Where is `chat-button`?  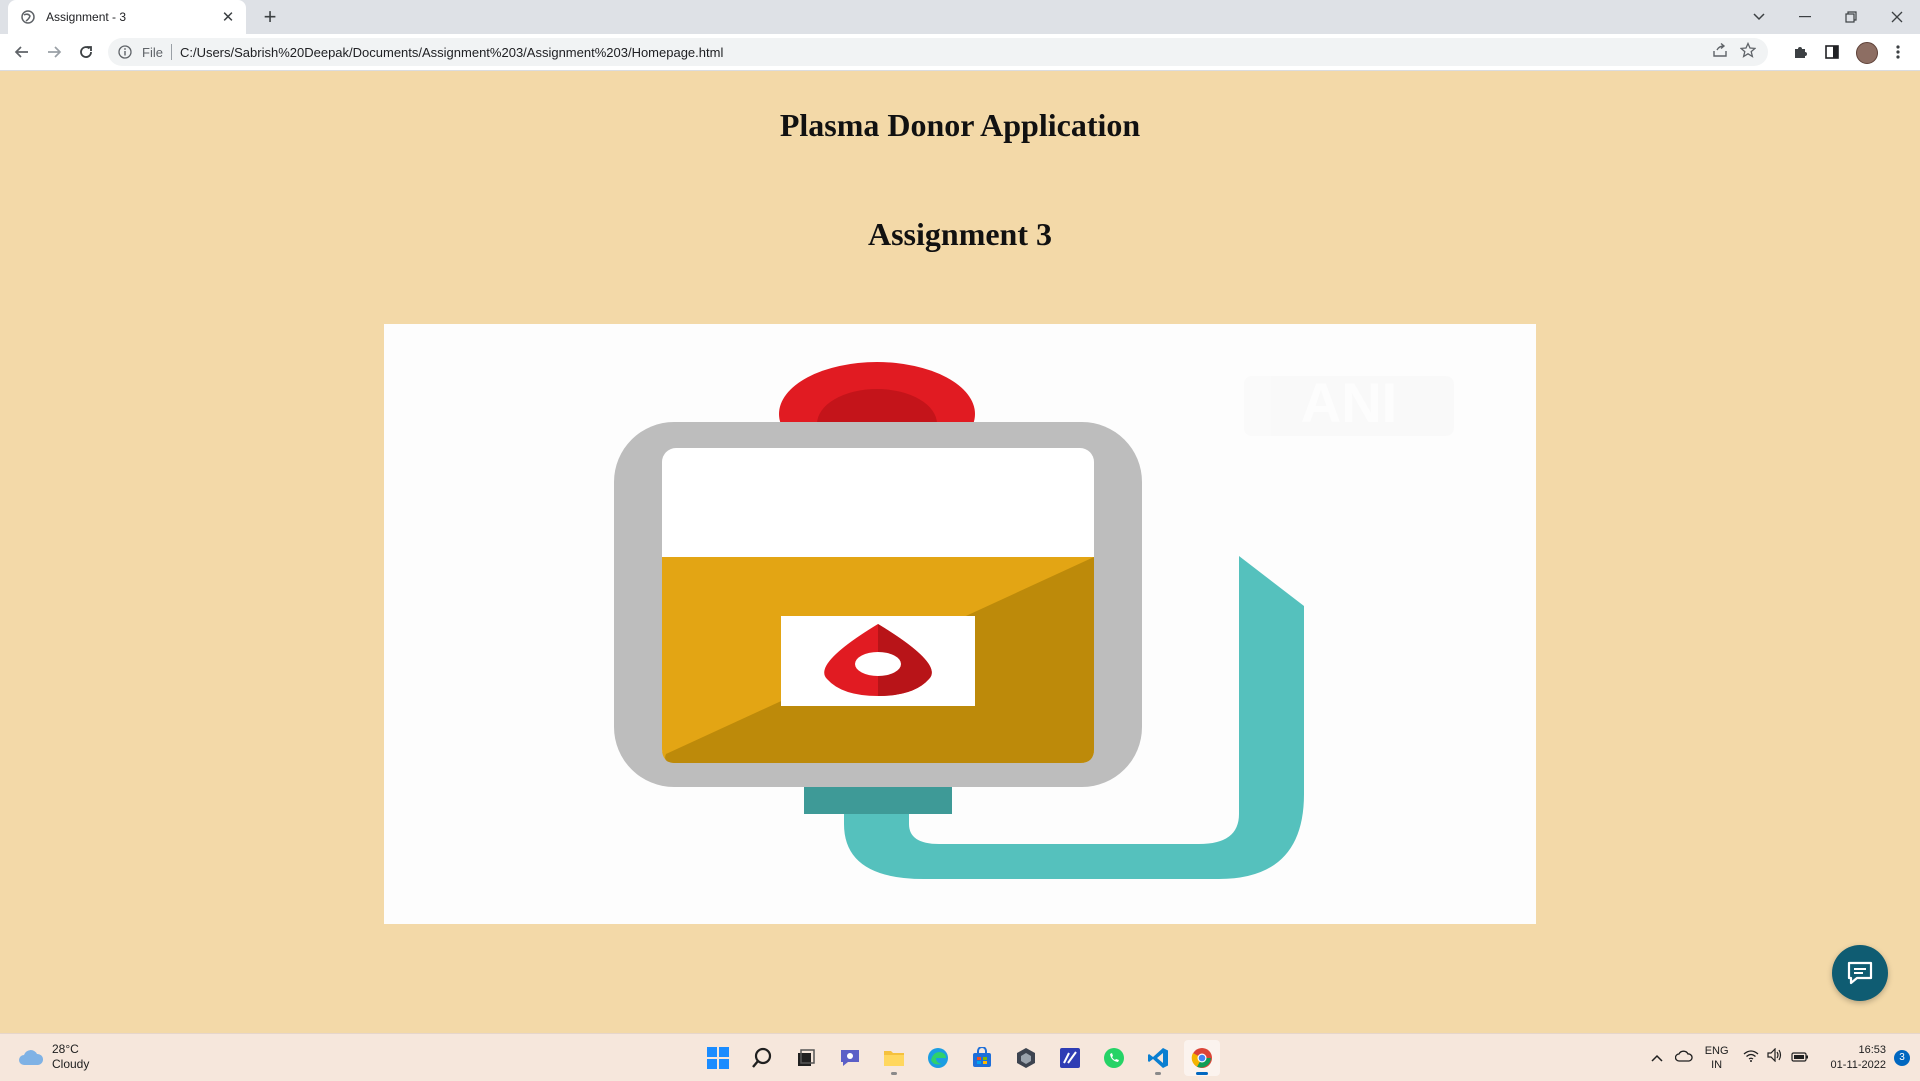 chat-button is located at coordinates (1860, 973).